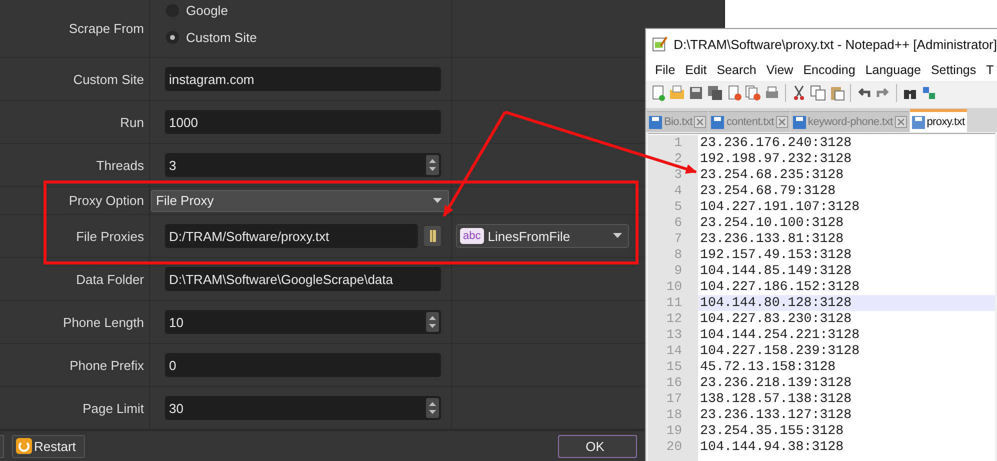  I want to click on menu-item: Encoding, so click(829, 70).